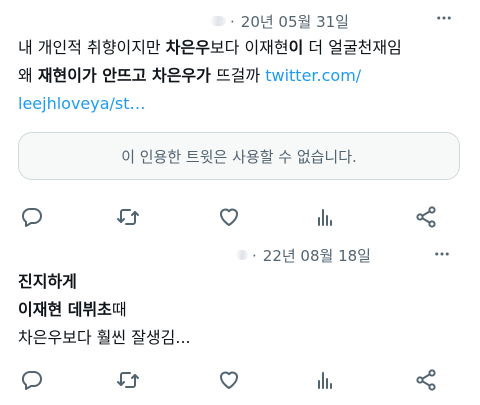 The image size is (480, 405). What do you see at coordinates (119, 309) in the screenshot?
I see `tweet-text-segment: 때` at bounding box center [119, 309].